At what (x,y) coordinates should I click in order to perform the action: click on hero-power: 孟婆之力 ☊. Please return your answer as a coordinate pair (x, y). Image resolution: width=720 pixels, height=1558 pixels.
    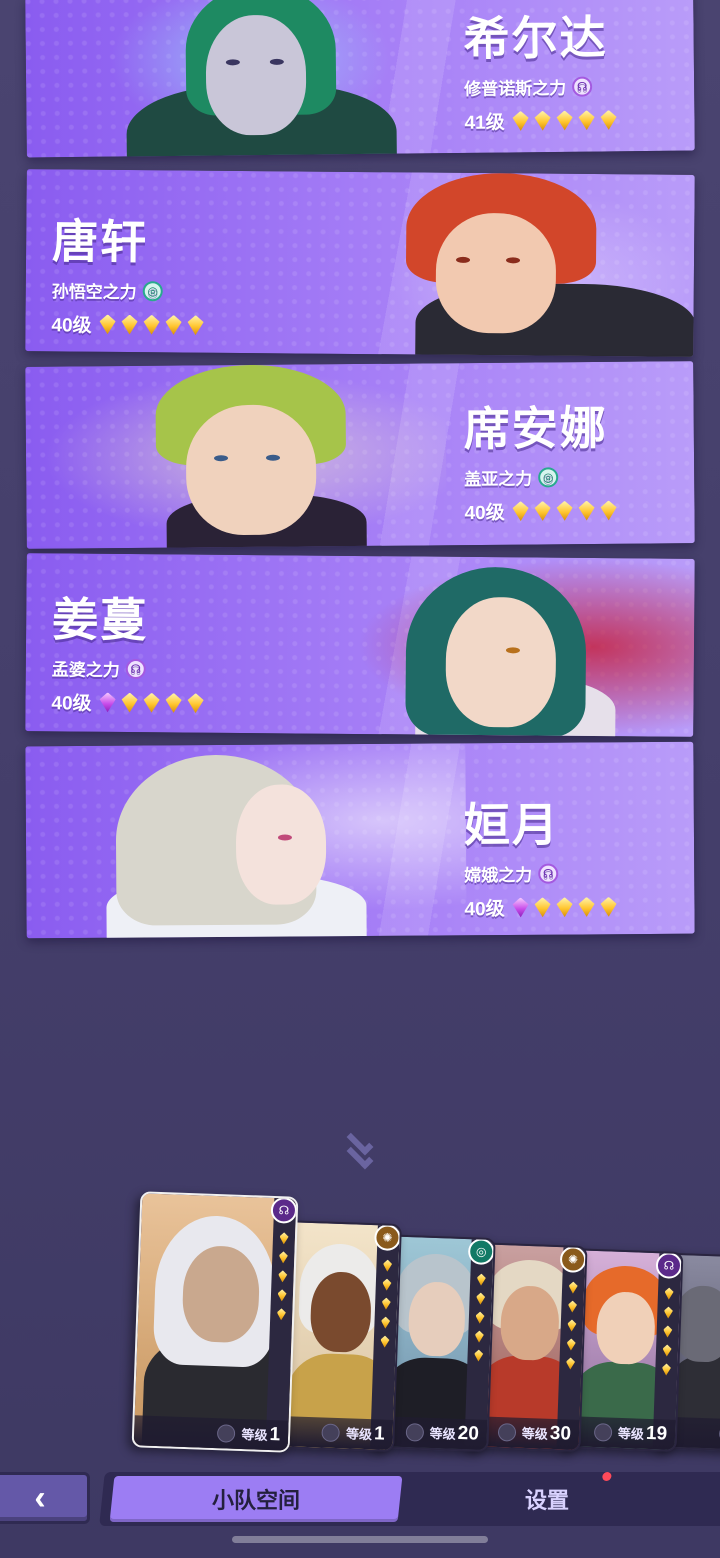
    Looking at the image, I should click on (128, 668).